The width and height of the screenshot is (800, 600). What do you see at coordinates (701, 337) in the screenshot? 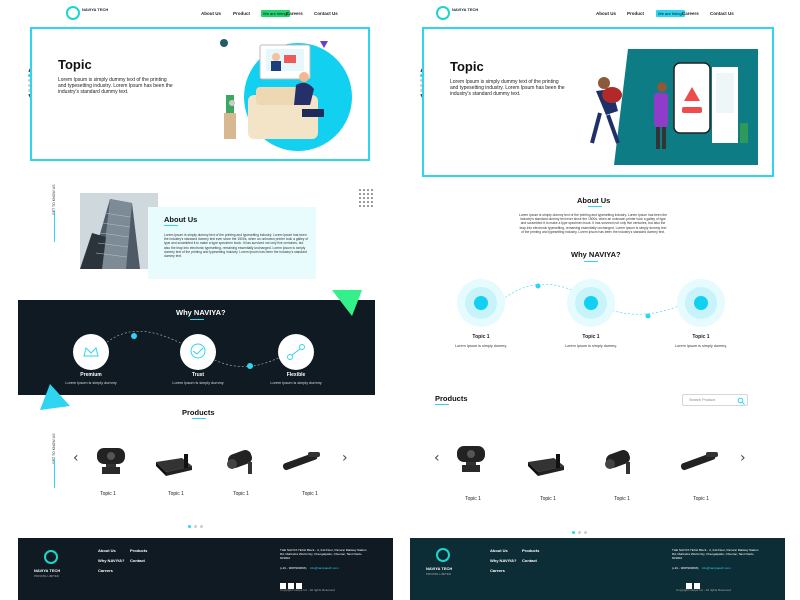
I see `why-label-3: Topic 1` at bounding box center [701, 337].